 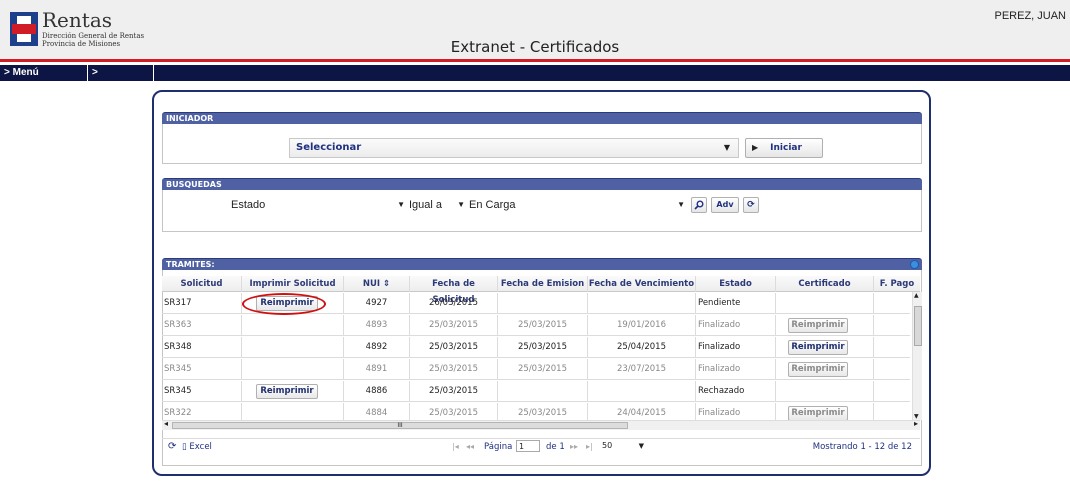 I want to click on tramites-header: TRAMITES:, so click(x=542, y=264).